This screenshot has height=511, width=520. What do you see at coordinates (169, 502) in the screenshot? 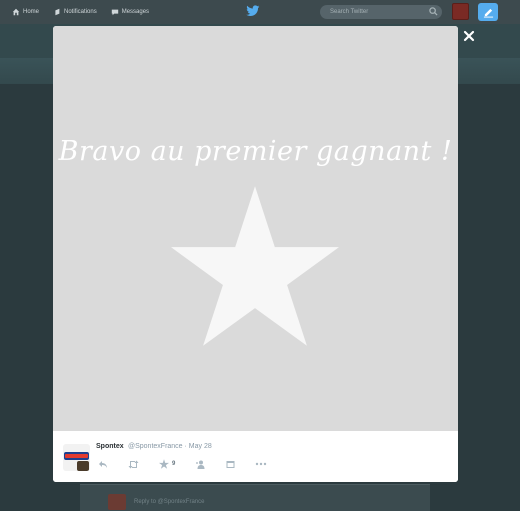
I see `background-reply-text: Reply to @SpontexFrance` at bounding box center [169, 502].